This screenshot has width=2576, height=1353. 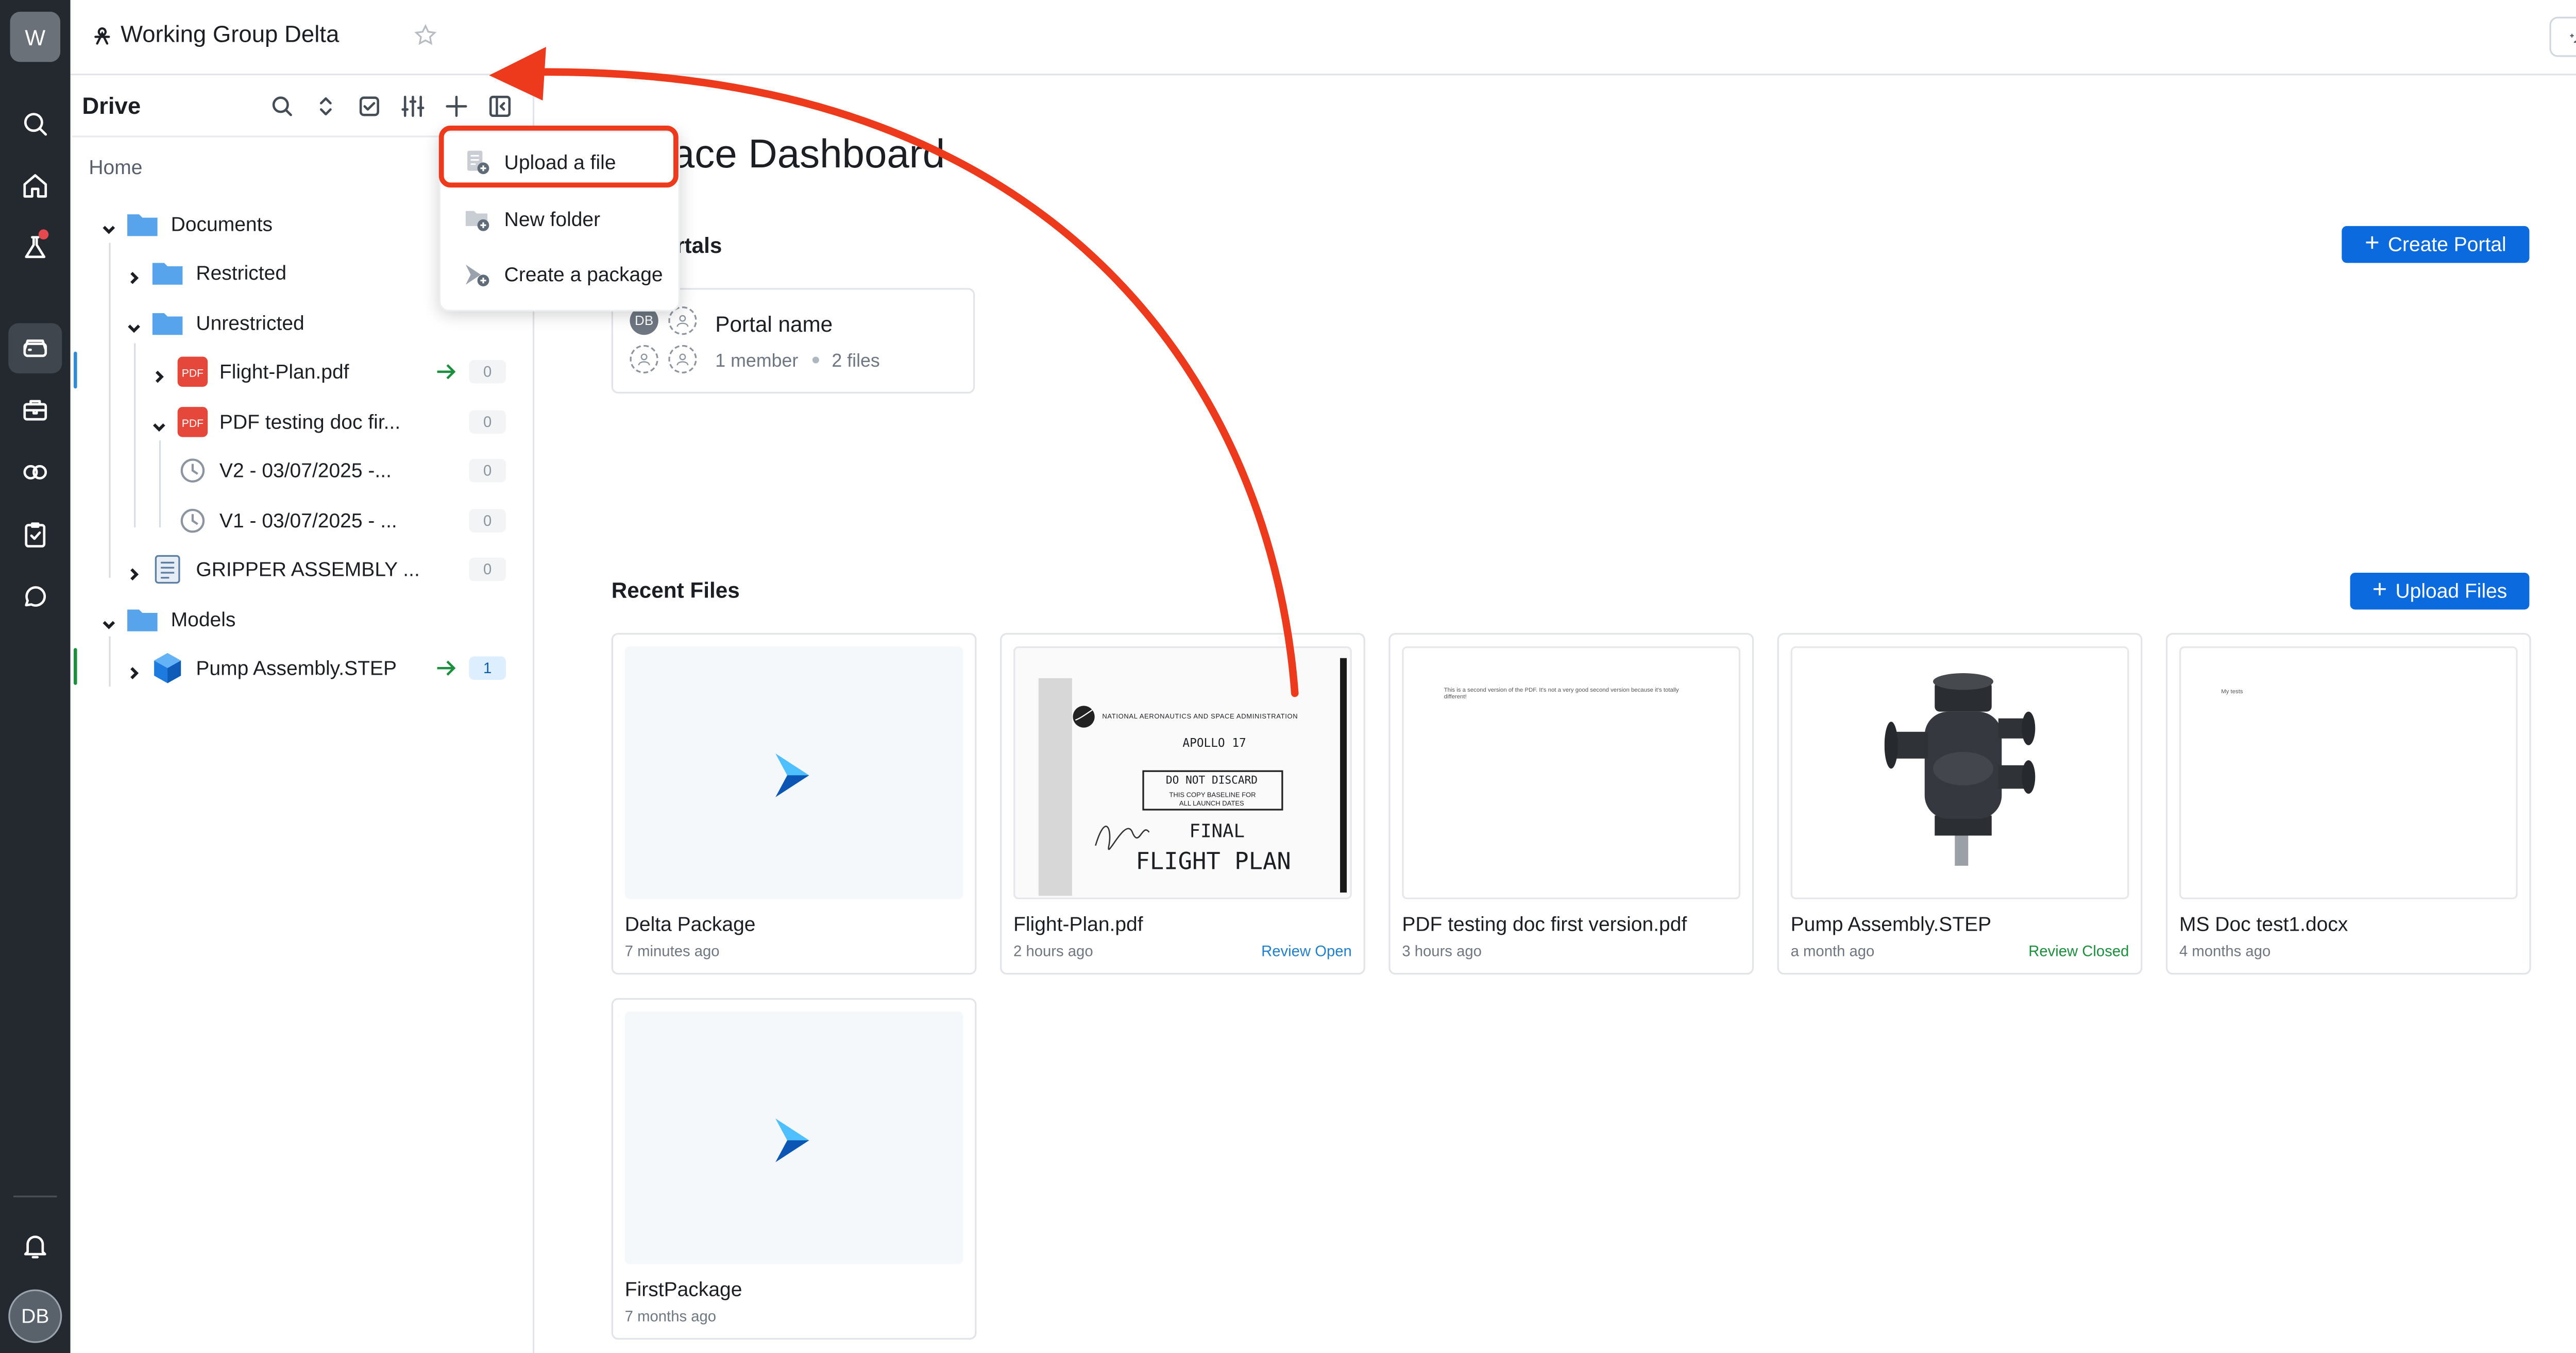 I want to click on flask-icon, so click(x=35, y=247).